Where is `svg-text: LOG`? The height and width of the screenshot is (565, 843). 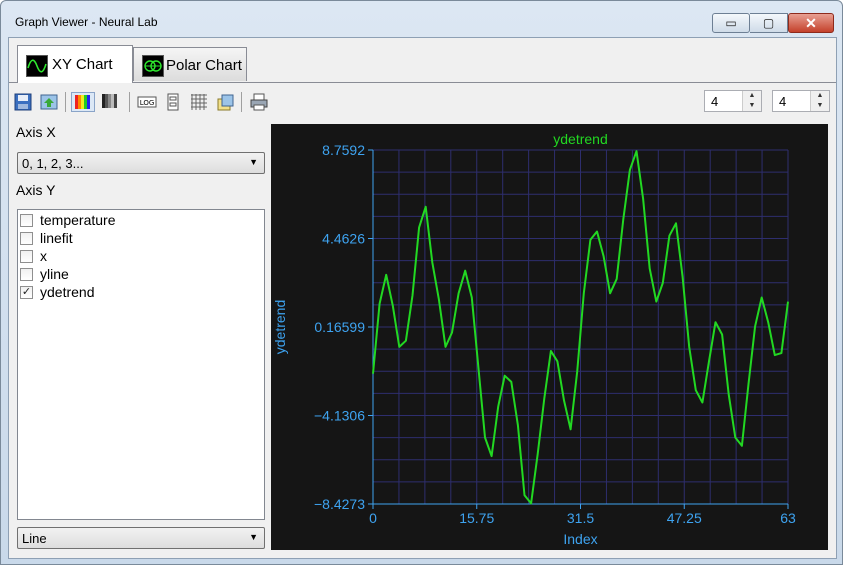 svg-text: LOG is located at coordinates (147, 103).